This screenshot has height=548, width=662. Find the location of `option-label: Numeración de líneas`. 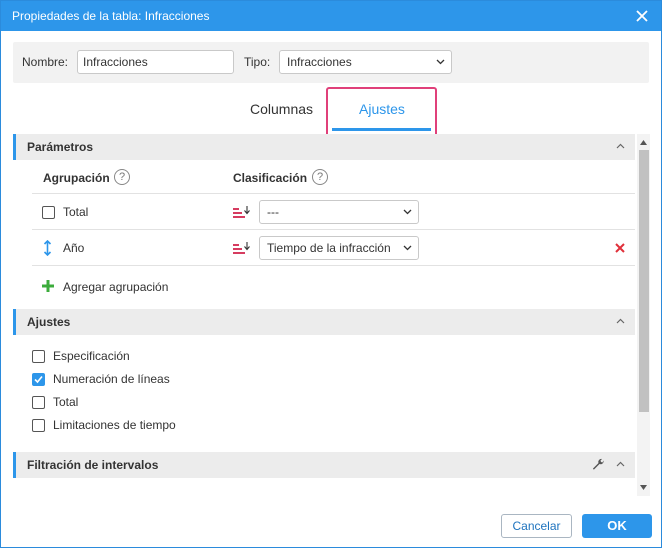

option-label: Numeración de líneas is located at coordinates (111, 379).